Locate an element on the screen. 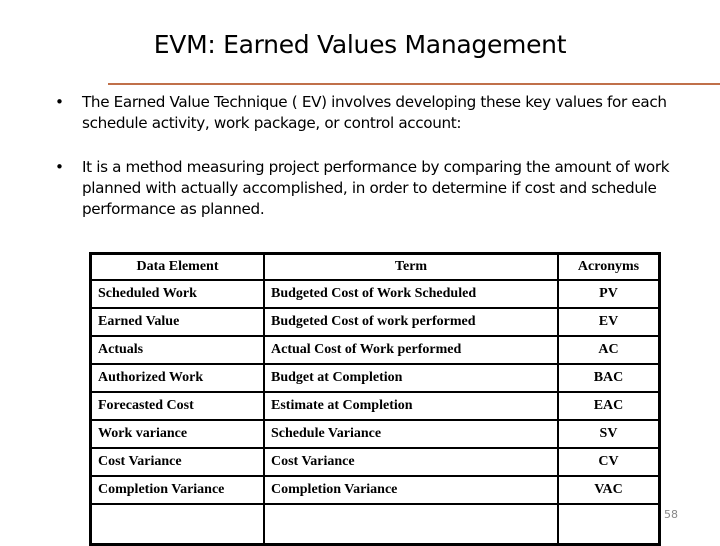 Image resolution: width=720 pixels, height=546 pixels. cell-data-element: Scheduled Work is located at coordinates (177, 294).